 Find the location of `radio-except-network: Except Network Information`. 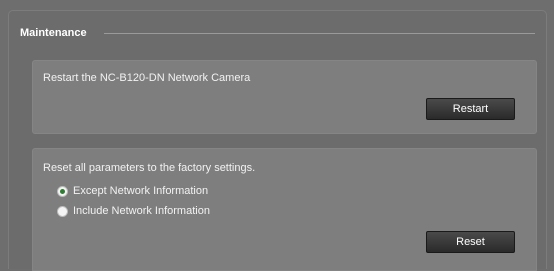

radio-except-network: Except Network Information is located at coordinates (132, 191).